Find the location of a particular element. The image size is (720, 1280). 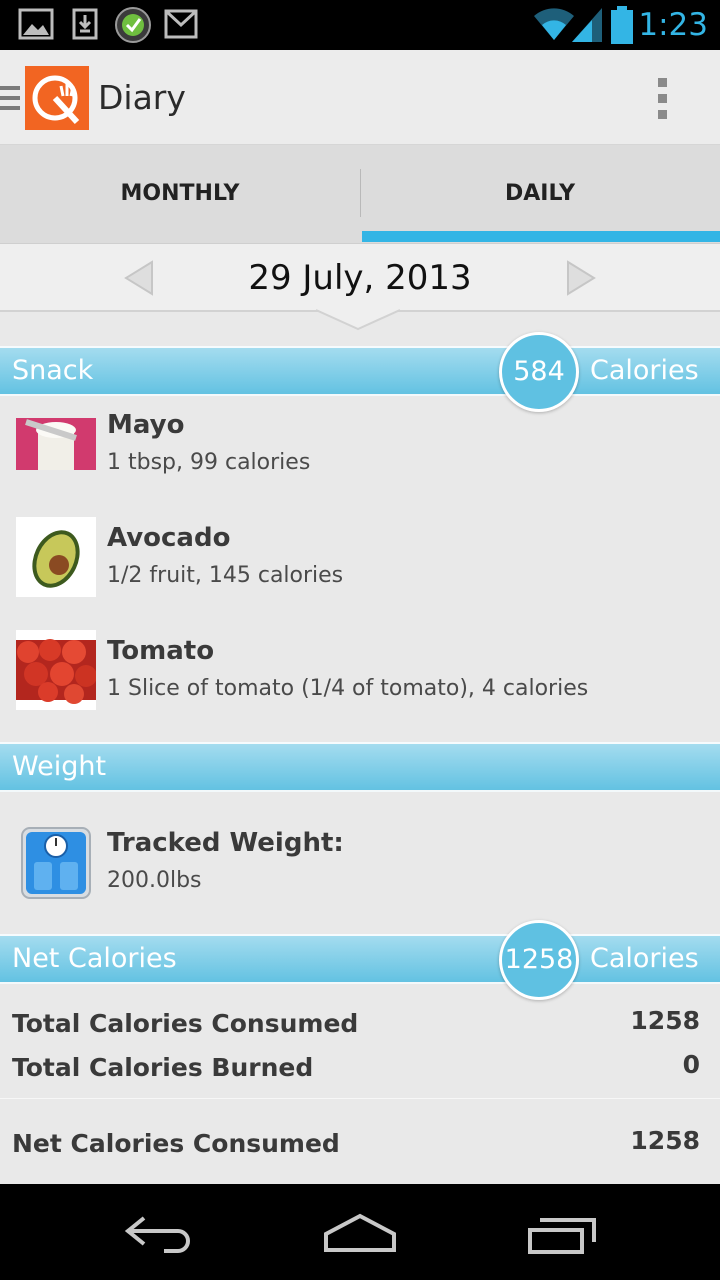

net-consumed-value: 1258 is located at coordinates (665, 1140).